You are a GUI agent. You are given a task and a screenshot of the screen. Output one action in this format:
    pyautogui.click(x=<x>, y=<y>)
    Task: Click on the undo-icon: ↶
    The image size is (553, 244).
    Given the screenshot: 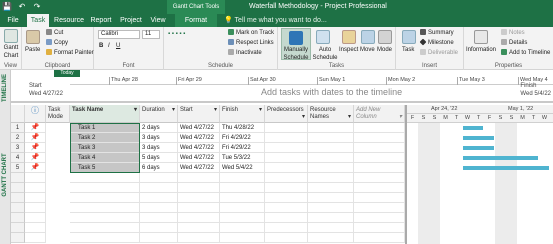 What is the action you would take?
    pyautogui.click(x=22, y=7)
    